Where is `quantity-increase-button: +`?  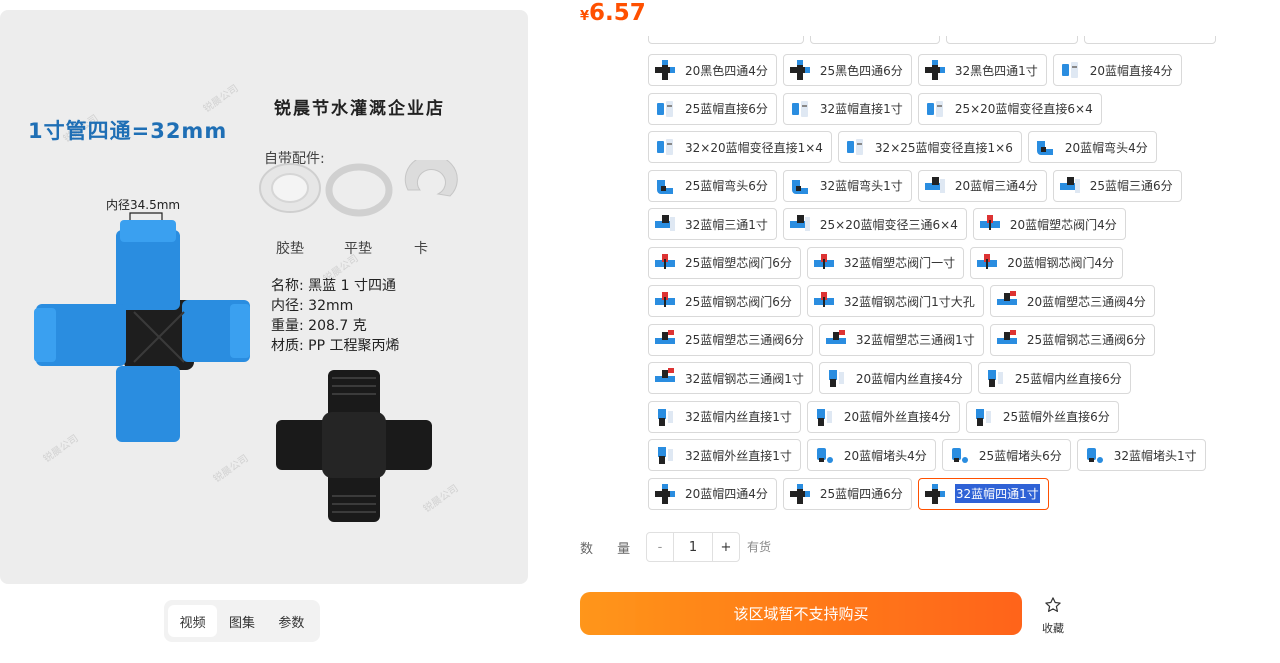
quantity-increase-button: + is located at coordinates (726, 547).